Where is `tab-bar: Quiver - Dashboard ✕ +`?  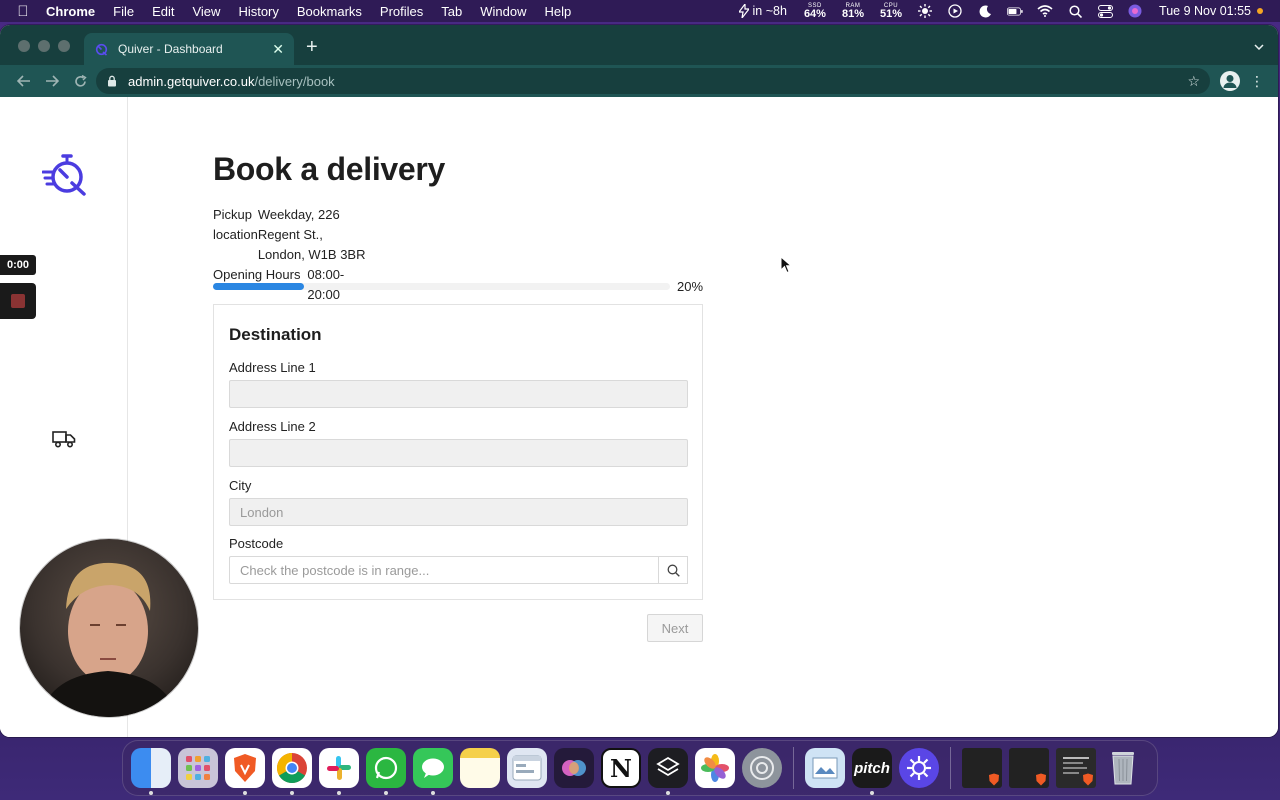
tab-bar: Quiver - Dashboard ✕ + is located at coordinates (639, 45).